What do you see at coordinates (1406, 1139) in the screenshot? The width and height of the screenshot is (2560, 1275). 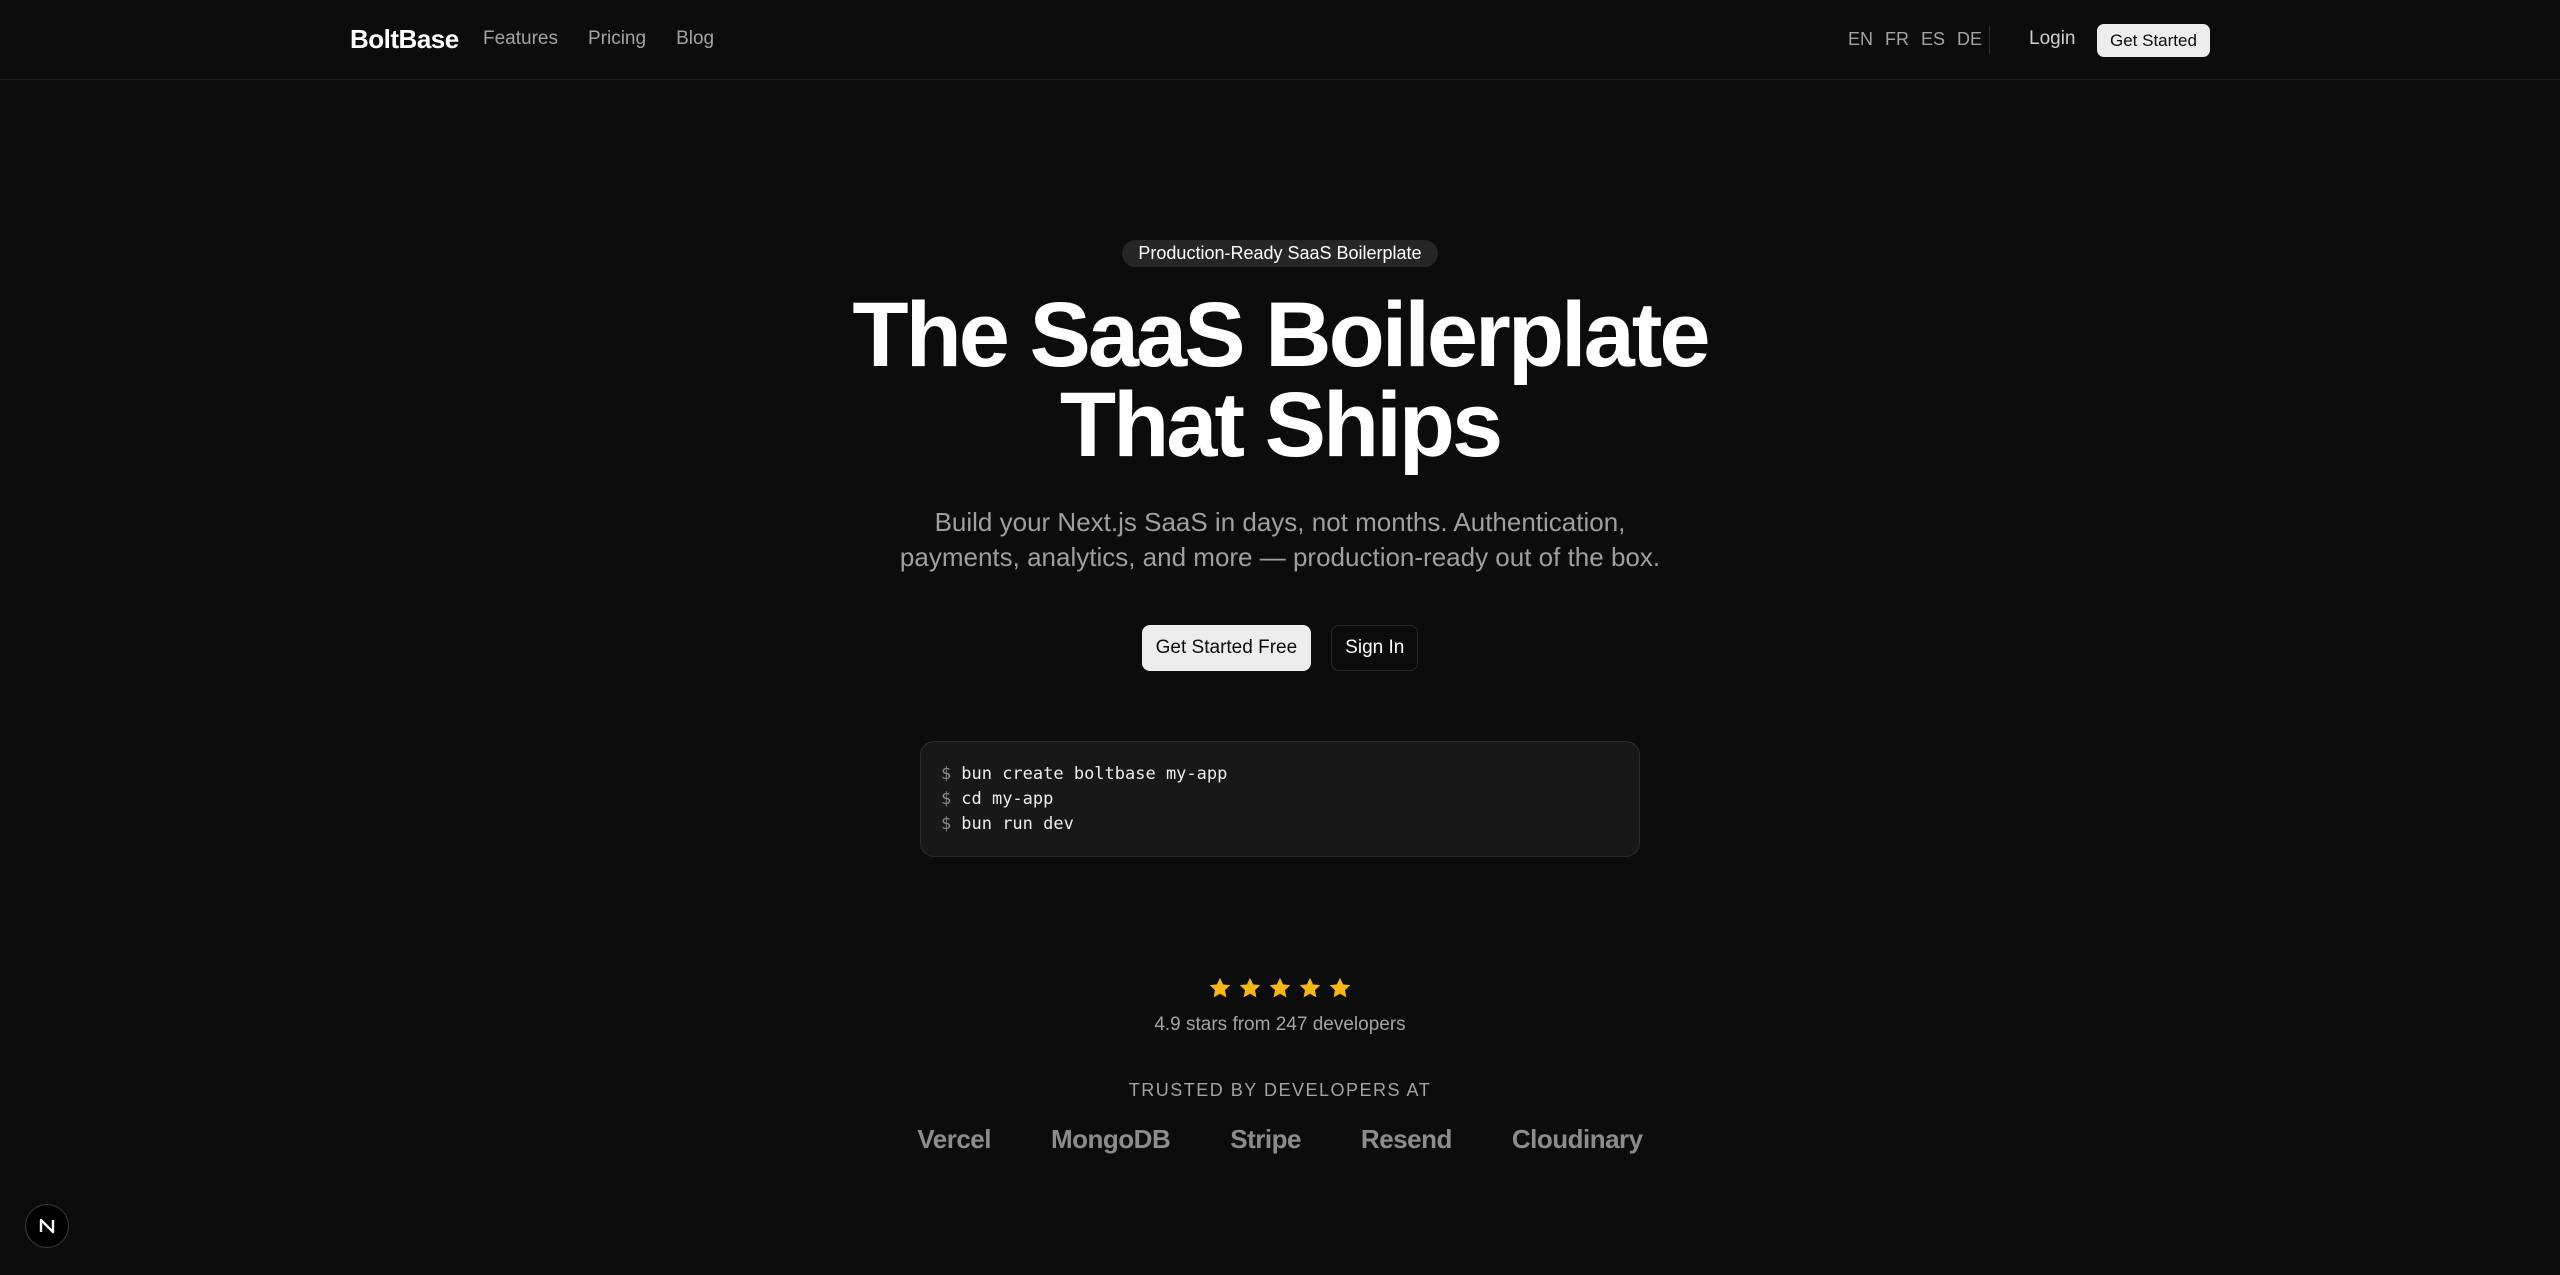 I see `logo-resend: Resend` at bounding box center [1406, 1139].